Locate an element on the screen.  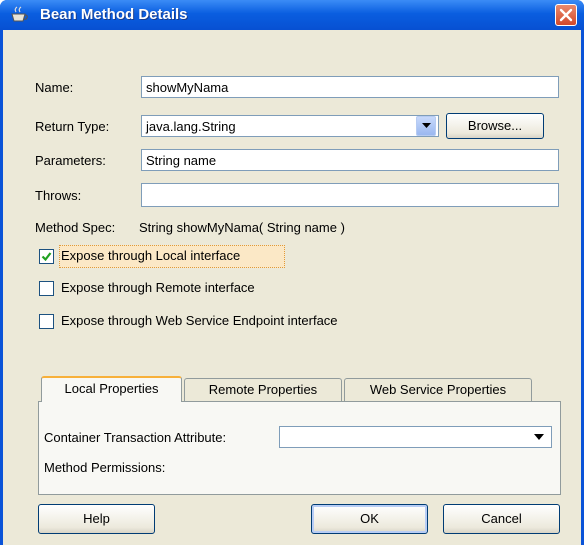
return-type-dropdown-button is located at coordinates (426, 126).